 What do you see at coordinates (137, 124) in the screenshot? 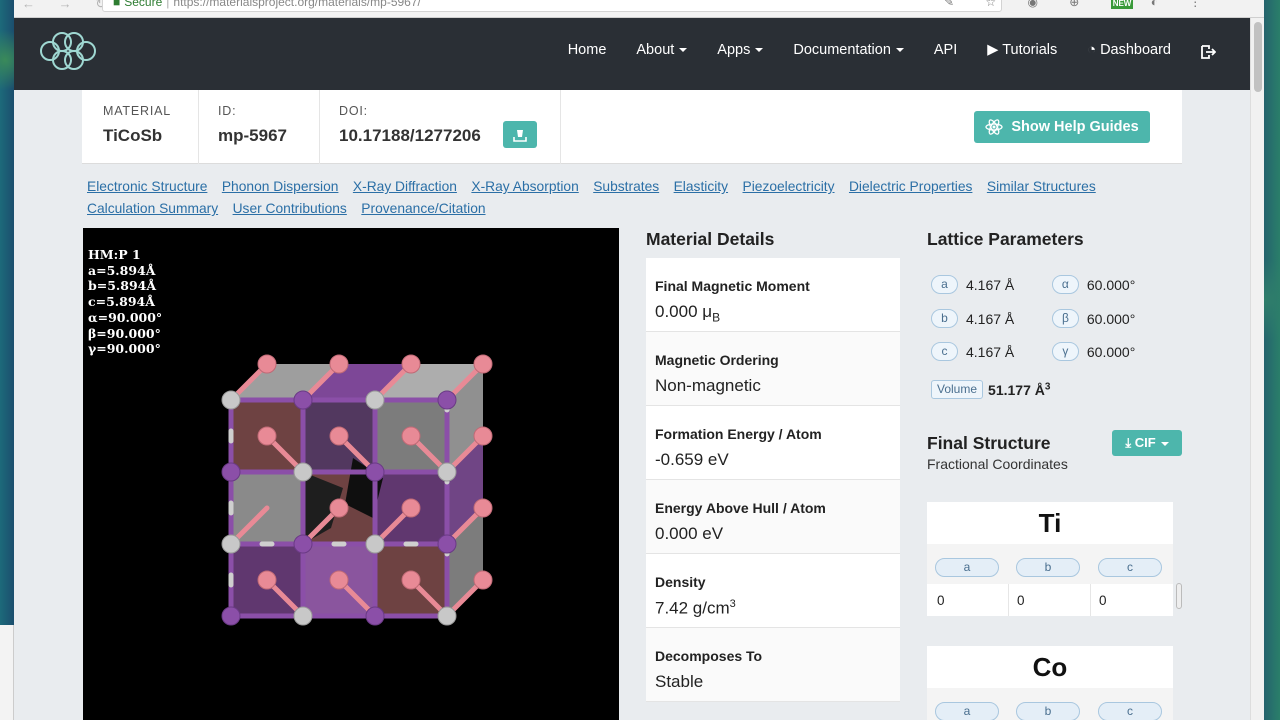
I see `material-field: MATERIAL TiCoSb` at bounding box center [137, 124].